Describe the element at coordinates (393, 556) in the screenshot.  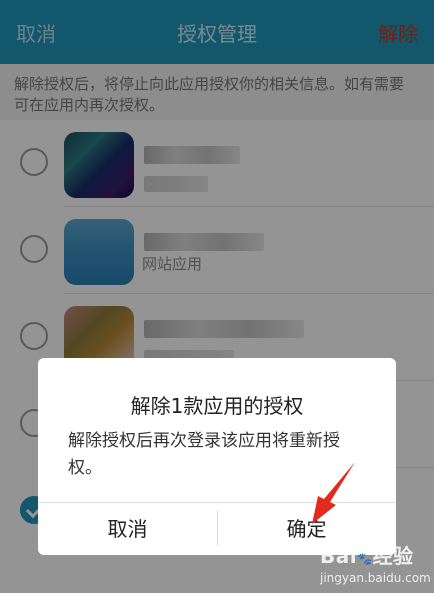
I see `watermark-brand-suffix: 经验` at that location.